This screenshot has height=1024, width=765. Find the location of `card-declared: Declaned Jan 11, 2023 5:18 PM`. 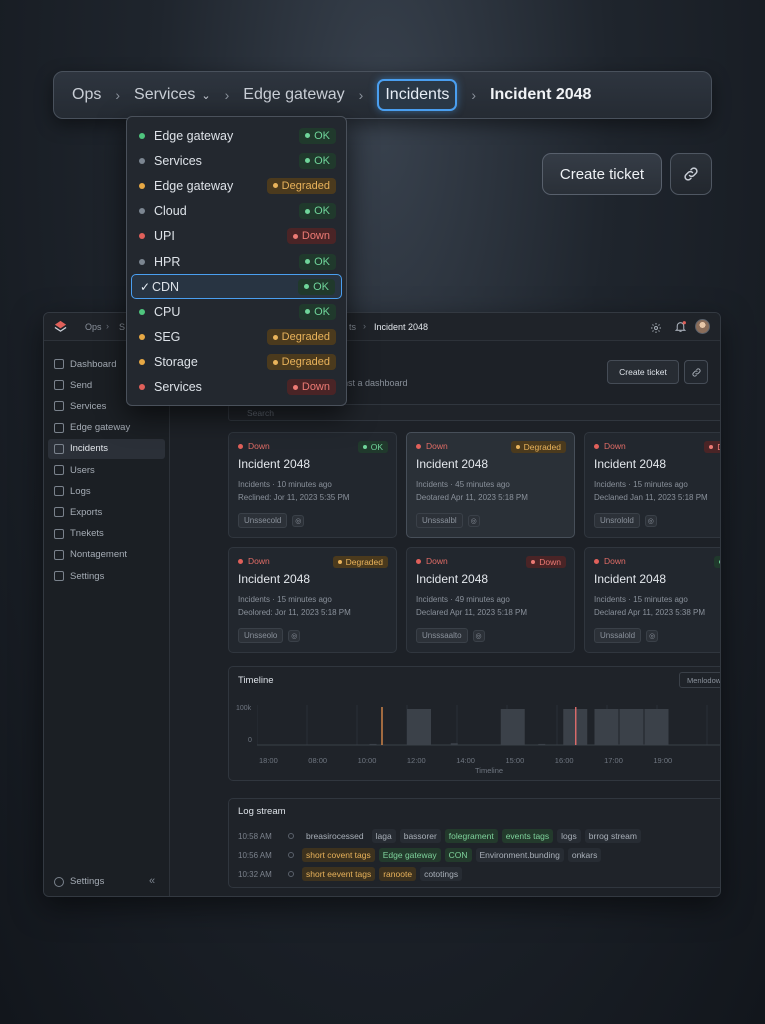

card-declared: Declaned Jan 11, 2023 5:18 PM is located at coordinates (651, 497).